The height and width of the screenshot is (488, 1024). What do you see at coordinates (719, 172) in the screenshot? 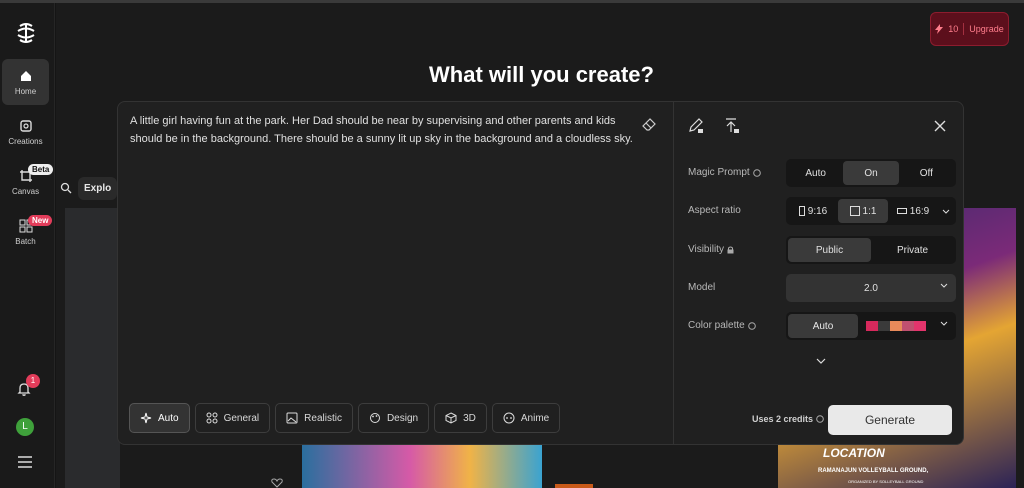
I see `magic-prompt-text: Magic Prompt` at bounding box center [719, 172].